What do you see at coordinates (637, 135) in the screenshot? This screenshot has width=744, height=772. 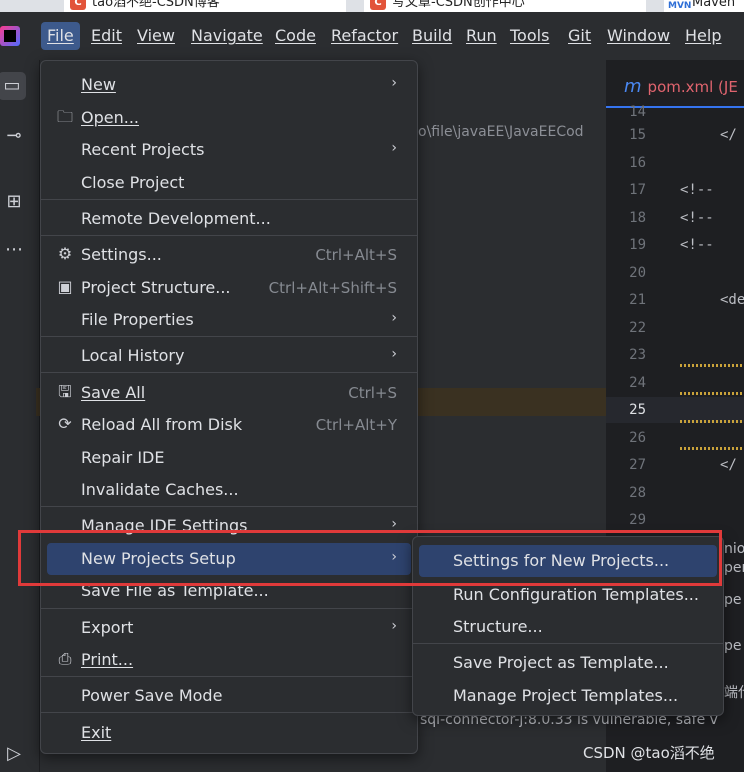 I see `line-number: 15` at bounding box center [637, 135].